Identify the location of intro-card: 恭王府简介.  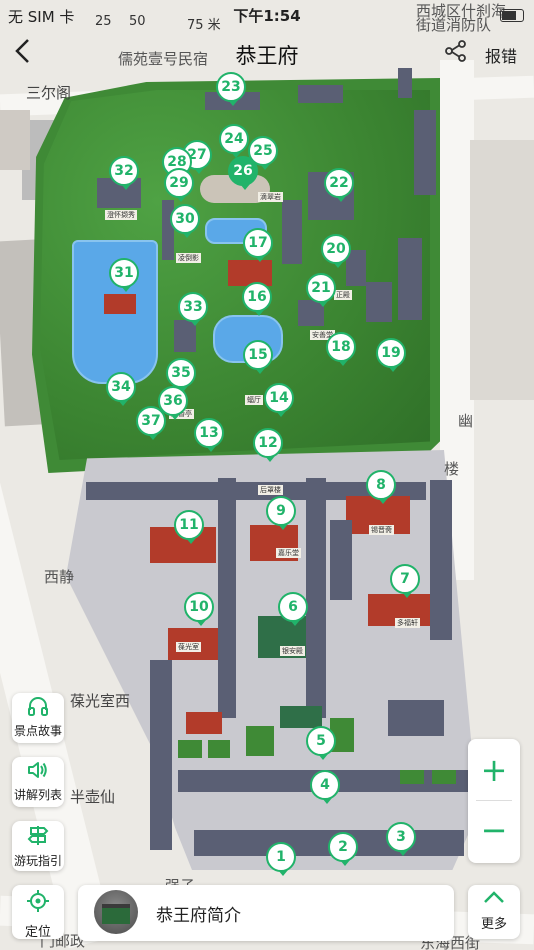
(266, 913).